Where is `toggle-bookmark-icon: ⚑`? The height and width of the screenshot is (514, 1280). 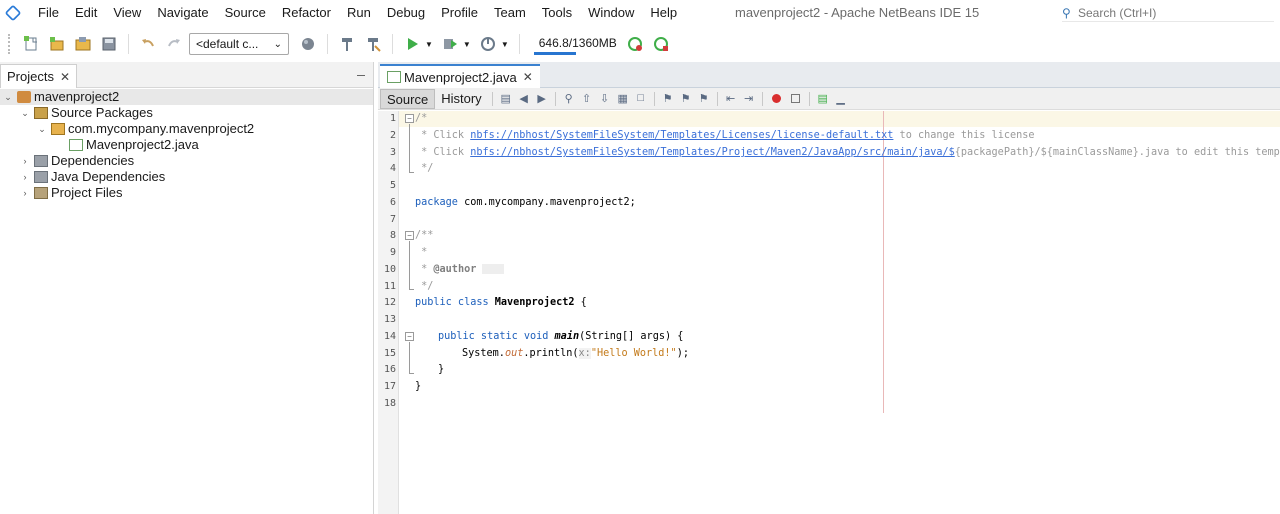
toggle-bookmark-icon: ⚑ is located at coordinates (704, 99).